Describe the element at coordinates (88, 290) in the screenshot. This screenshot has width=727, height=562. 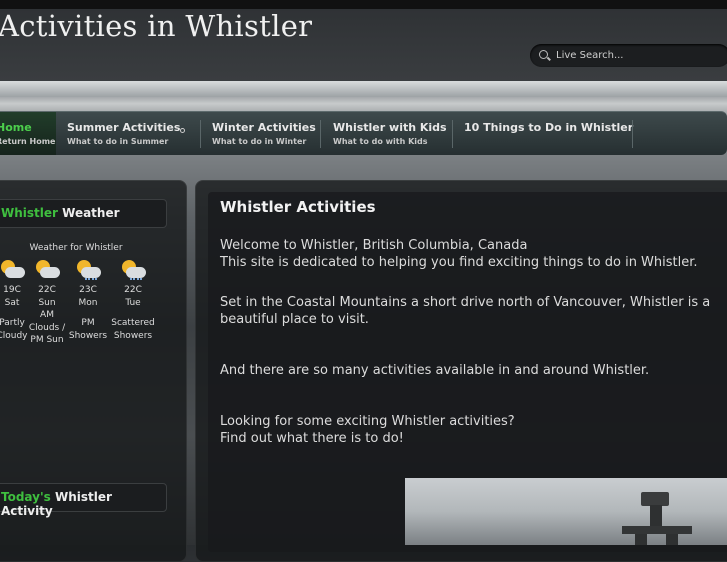
I see `forecast-temp: 23C` at that location.